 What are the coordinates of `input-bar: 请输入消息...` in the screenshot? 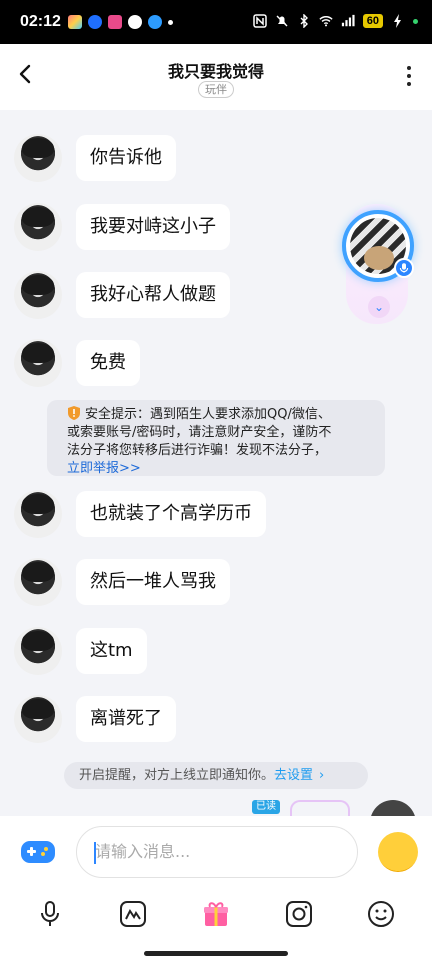 It's located at (216, 852).